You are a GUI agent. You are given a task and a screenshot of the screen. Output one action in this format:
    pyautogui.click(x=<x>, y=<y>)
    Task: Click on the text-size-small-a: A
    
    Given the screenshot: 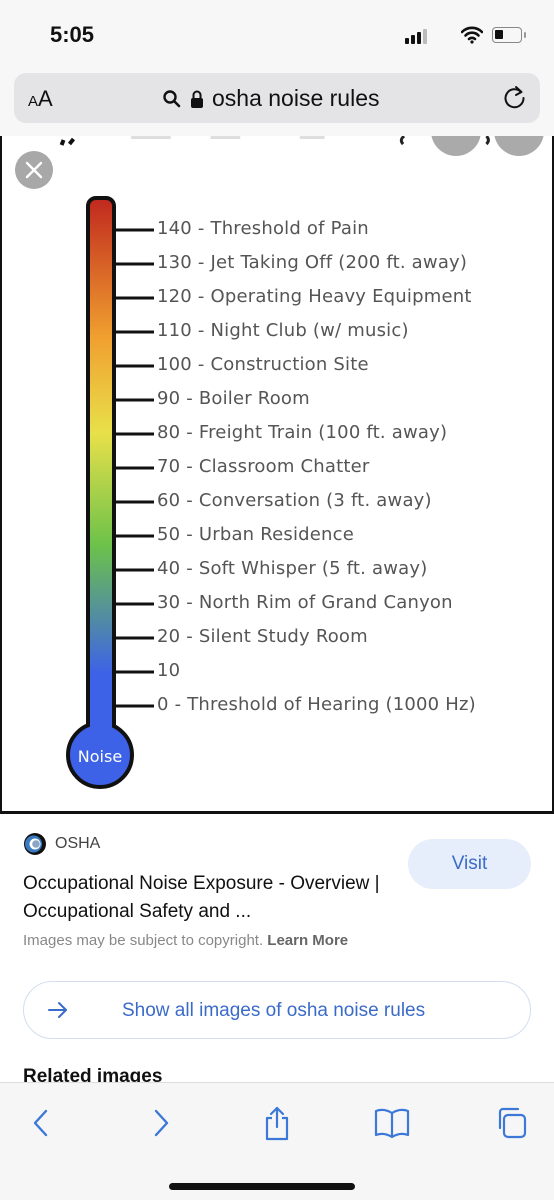 What is the action you would take?
    pyautogui.click(x=33, y=101)
    